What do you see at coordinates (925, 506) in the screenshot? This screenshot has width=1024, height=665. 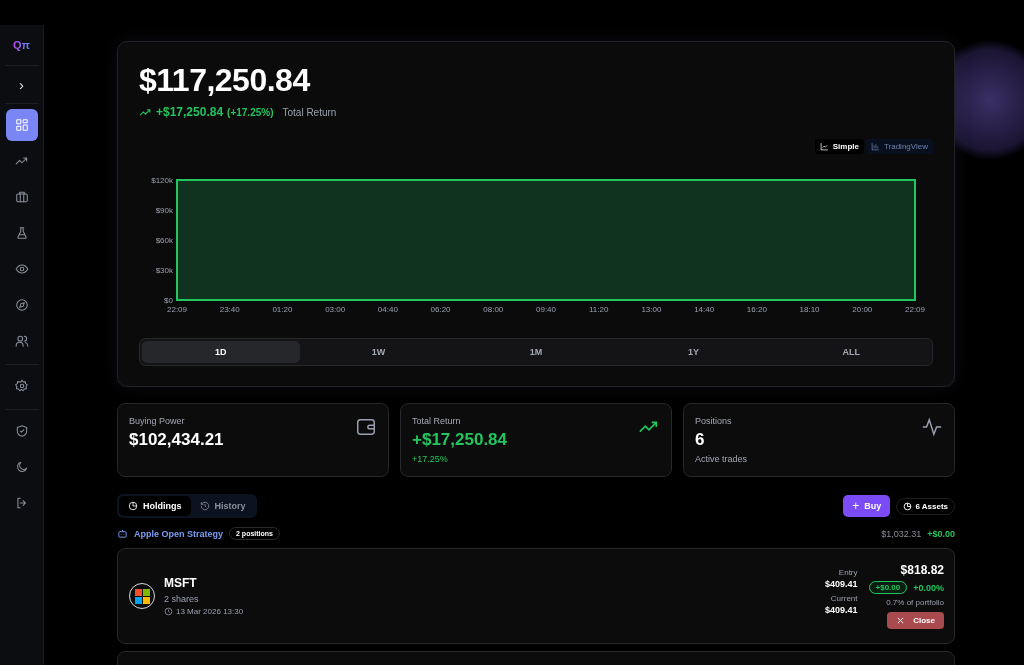 I see `assets-badge: 6 Assets` at bounding box center [925, 506].